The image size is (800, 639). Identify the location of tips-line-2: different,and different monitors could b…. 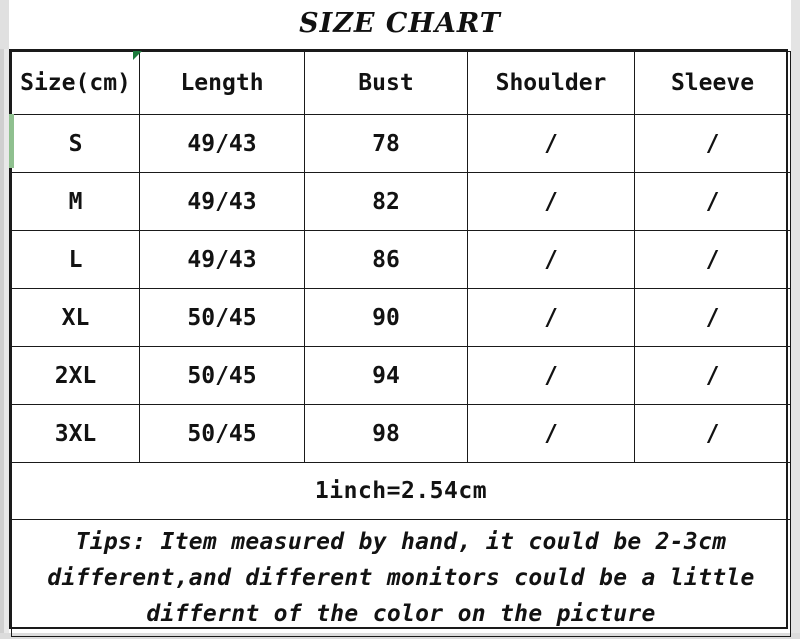
(401, 578).